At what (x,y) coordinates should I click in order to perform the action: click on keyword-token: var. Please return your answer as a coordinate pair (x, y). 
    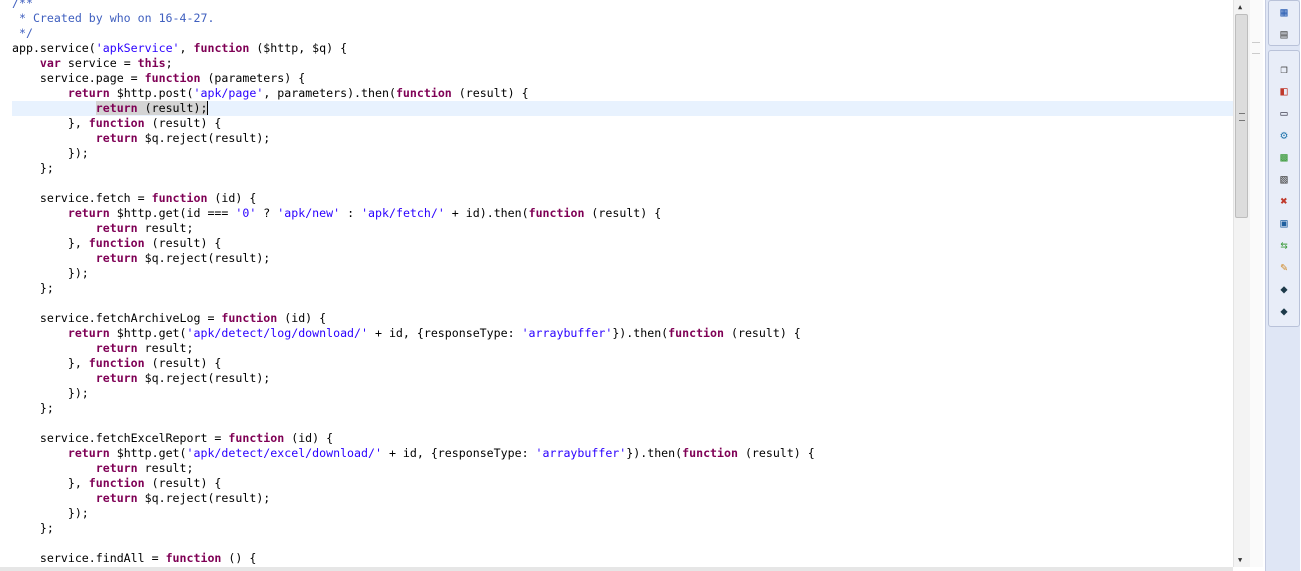
    Looking at the image, I should click on (50, 63).